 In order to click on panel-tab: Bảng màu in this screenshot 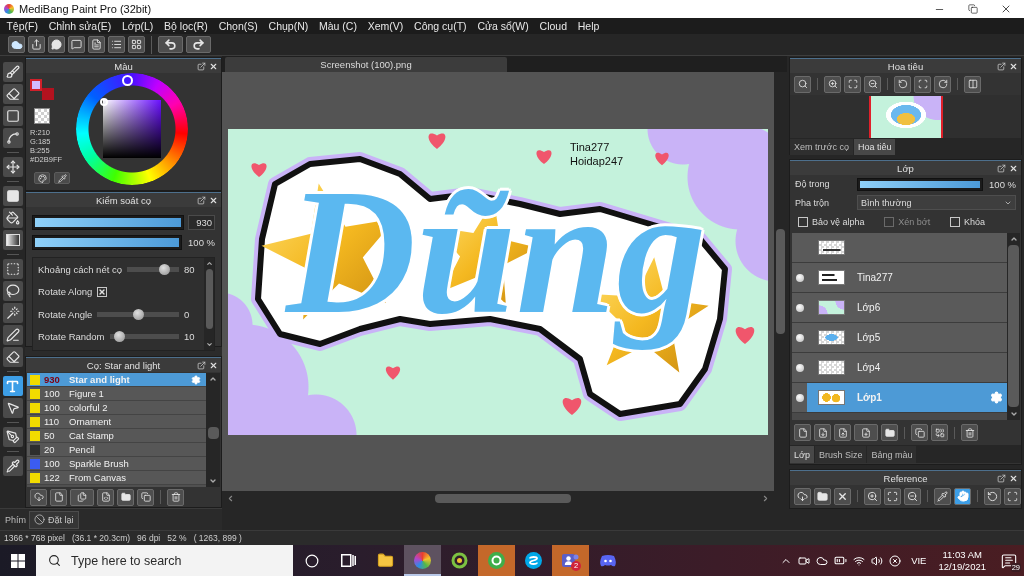, I will do `click(892, 454)`.